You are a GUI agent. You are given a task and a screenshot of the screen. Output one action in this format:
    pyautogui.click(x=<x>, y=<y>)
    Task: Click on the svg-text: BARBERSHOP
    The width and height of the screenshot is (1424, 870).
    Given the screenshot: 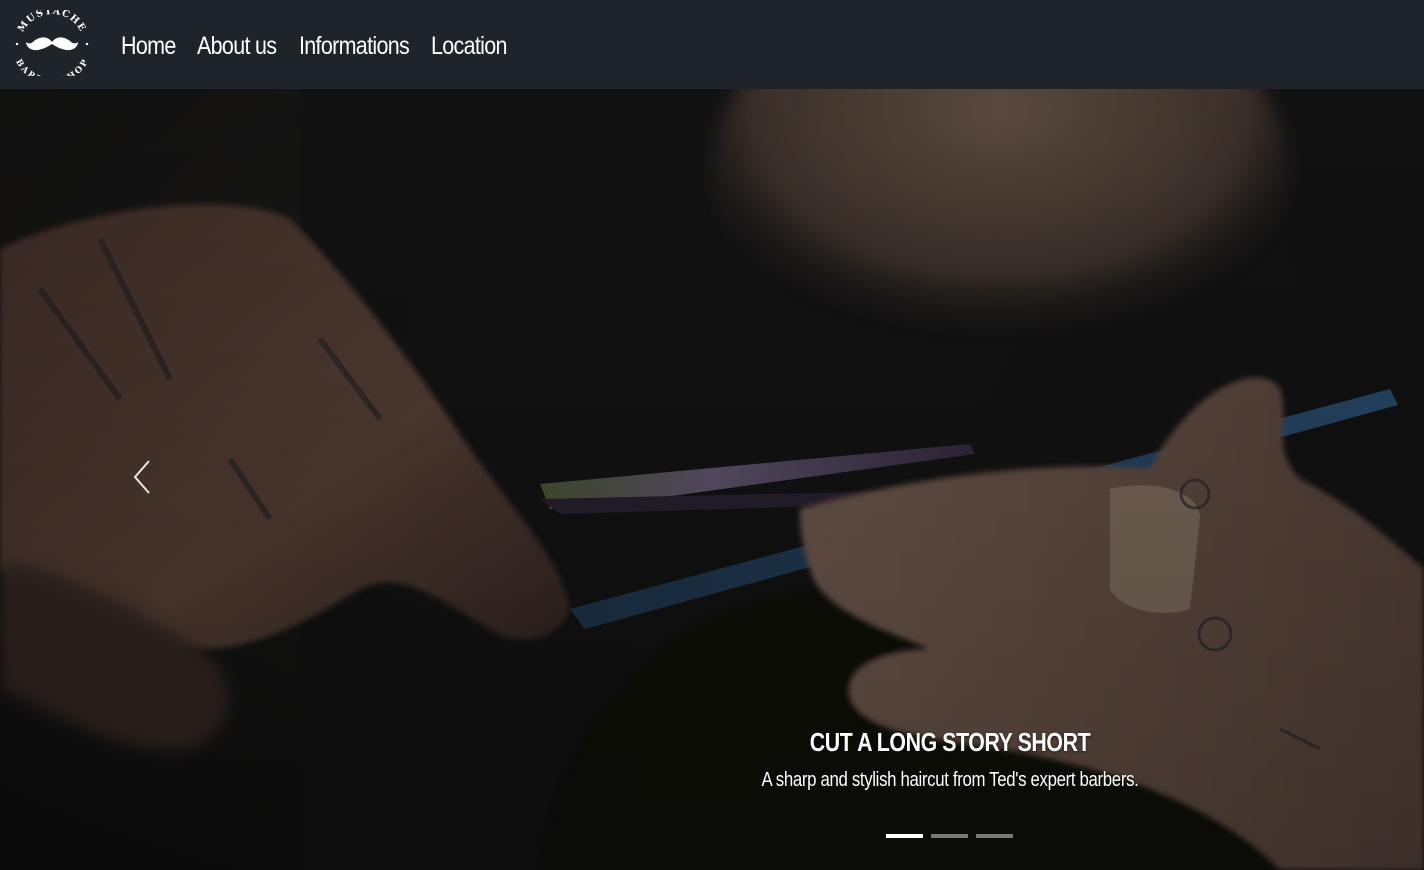 What is the action you would take?
    pyautogui.click(x=52, y=66)
    